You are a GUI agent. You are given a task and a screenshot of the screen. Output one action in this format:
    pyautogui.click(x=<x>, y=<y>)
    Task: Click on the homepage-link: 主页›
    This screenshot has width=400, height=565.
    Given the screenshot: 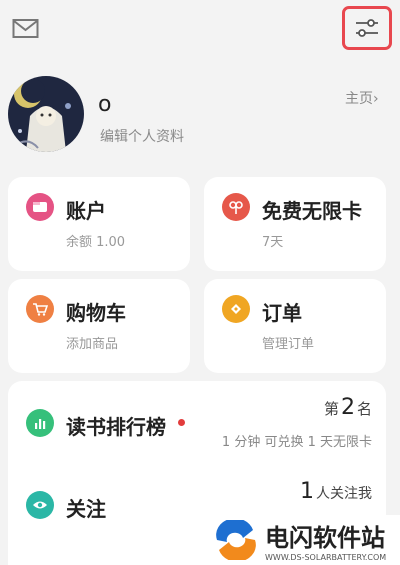 What is the action you would take?
    pyautogui.click(x=362, y=98)
    